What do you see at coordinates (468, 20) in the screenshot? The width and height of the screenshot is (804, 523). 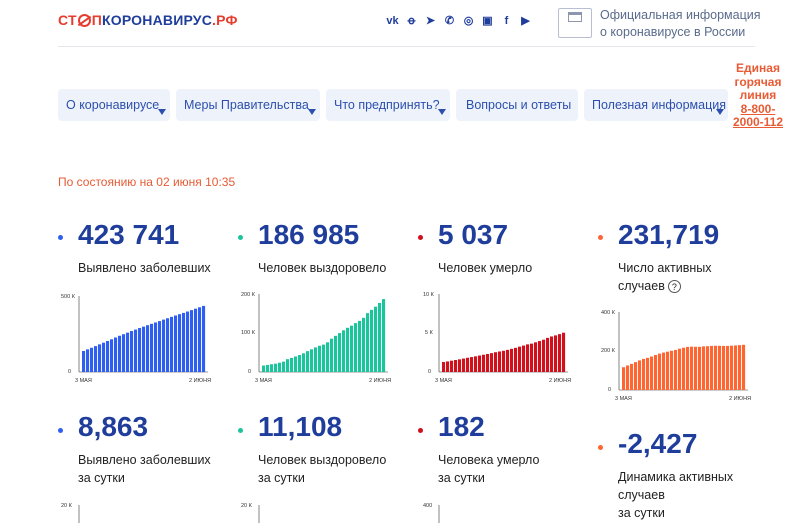 I see `whatsapp-icon: ◎` at bounding box center [468, 20].